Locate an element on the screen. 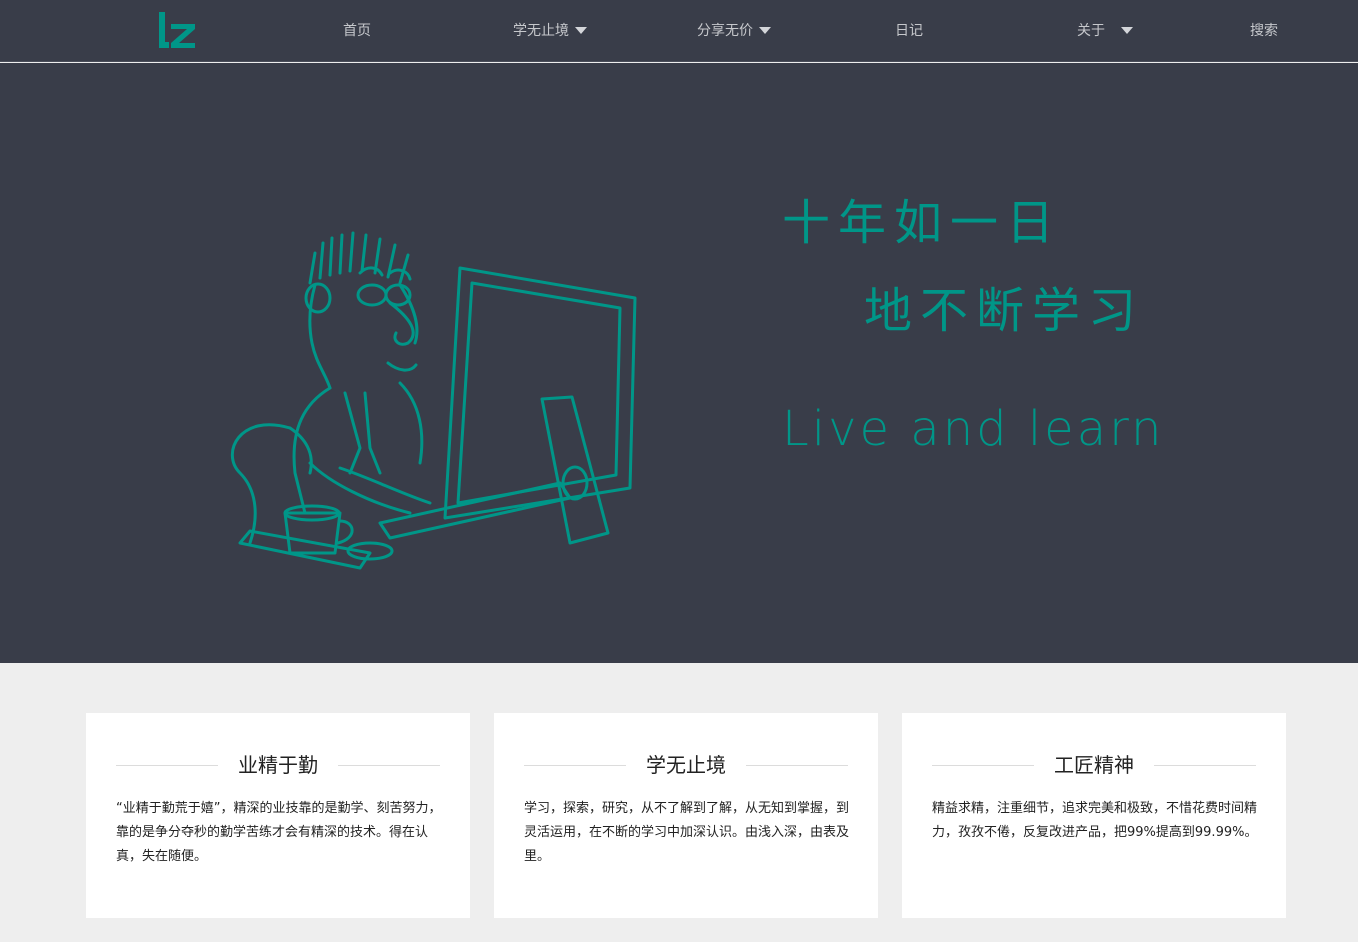  nav-search: 搜索 is located at coordinates (1264, 31).